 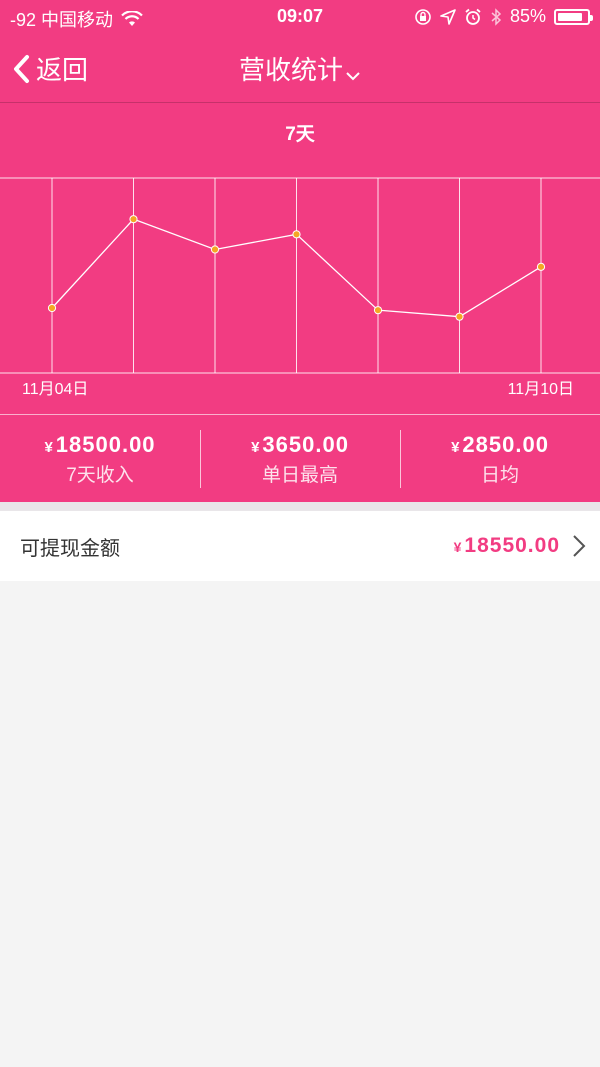 What do you see at coordinates (300, 17) in the screenshot?
I see `status-bar: -92 中国移动 09:07 85%` at bounding box center [300, 17].